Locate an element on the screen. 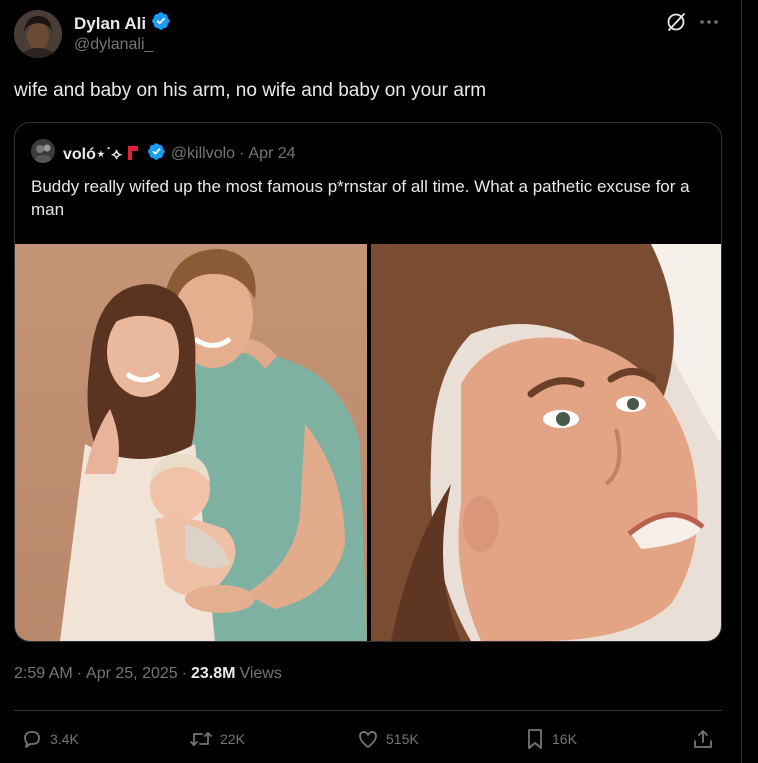 The width and height of the screenshot is (758, 763). reply-count: 3.4K is located at coordinates (64, 739).